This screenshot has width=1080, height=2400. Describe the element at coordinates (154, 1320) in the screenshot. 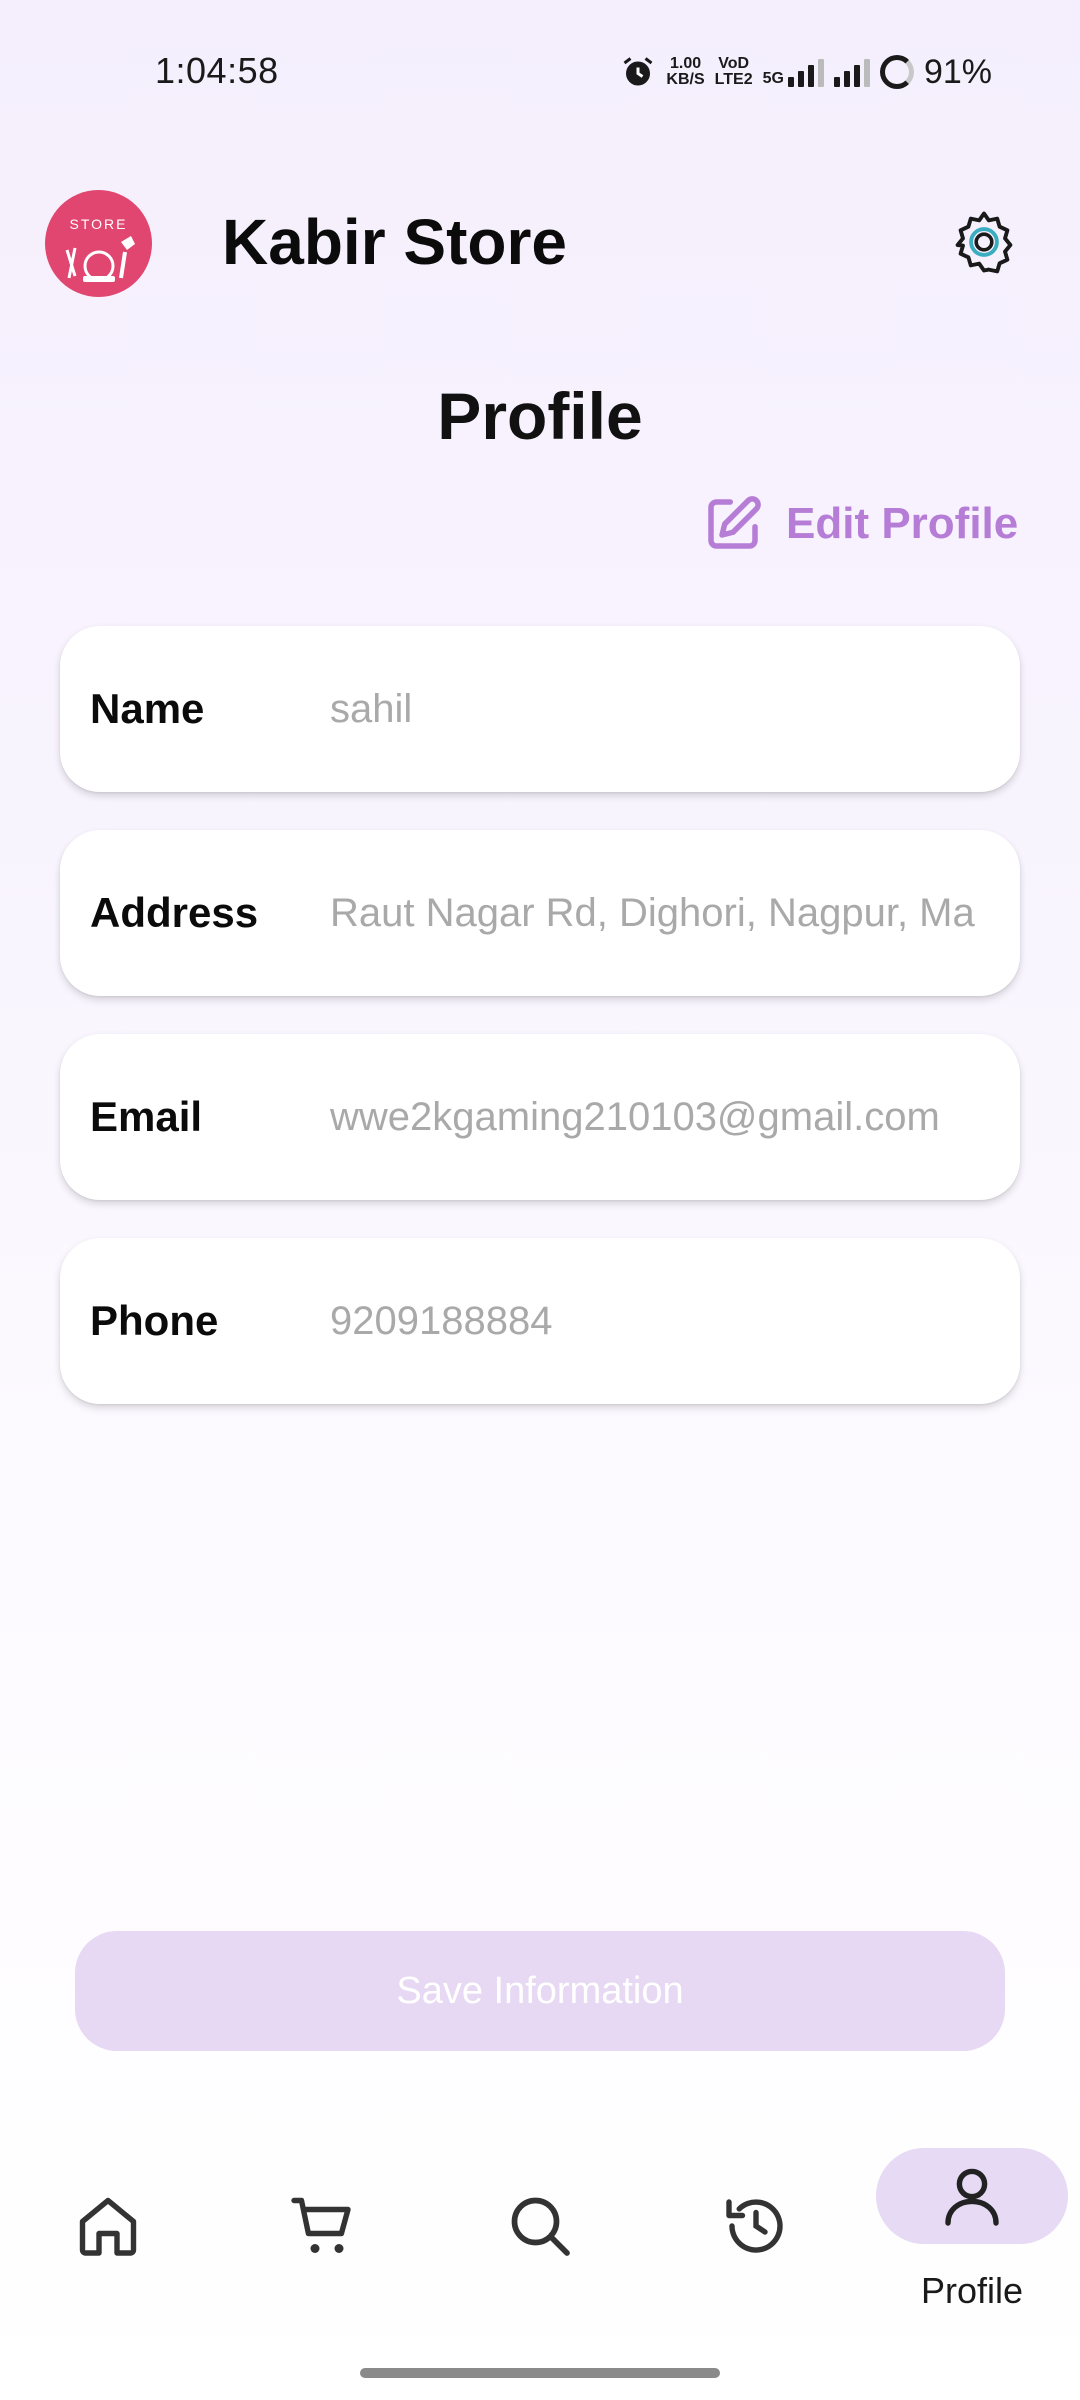

I see `field-label: Phone` at that location.